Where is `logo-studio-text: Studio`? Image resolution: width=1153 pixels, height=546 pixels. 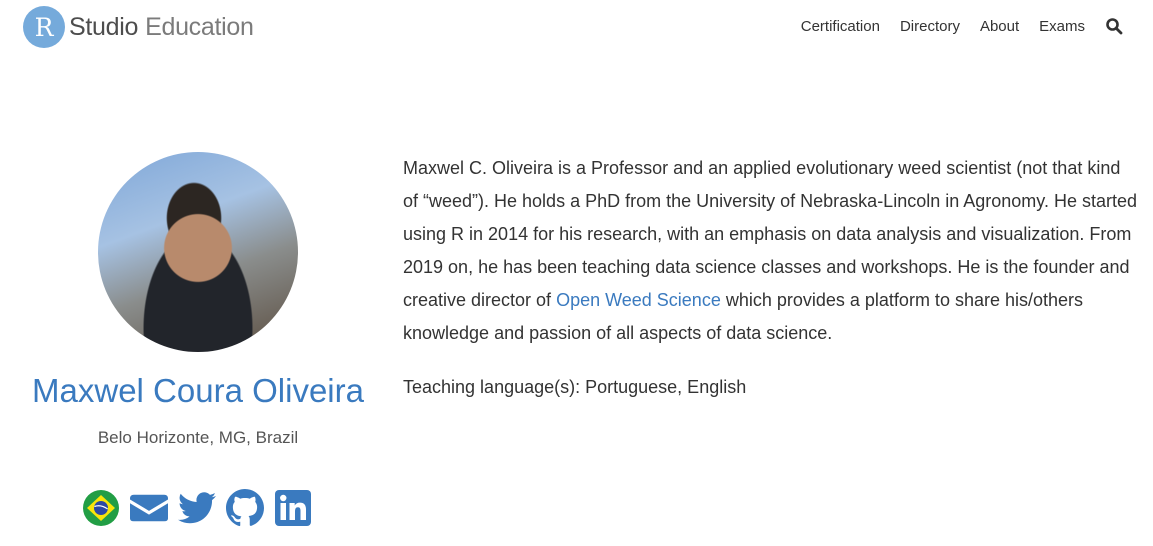 logo-studio-text: Studio is located at coordinates (104, 26).